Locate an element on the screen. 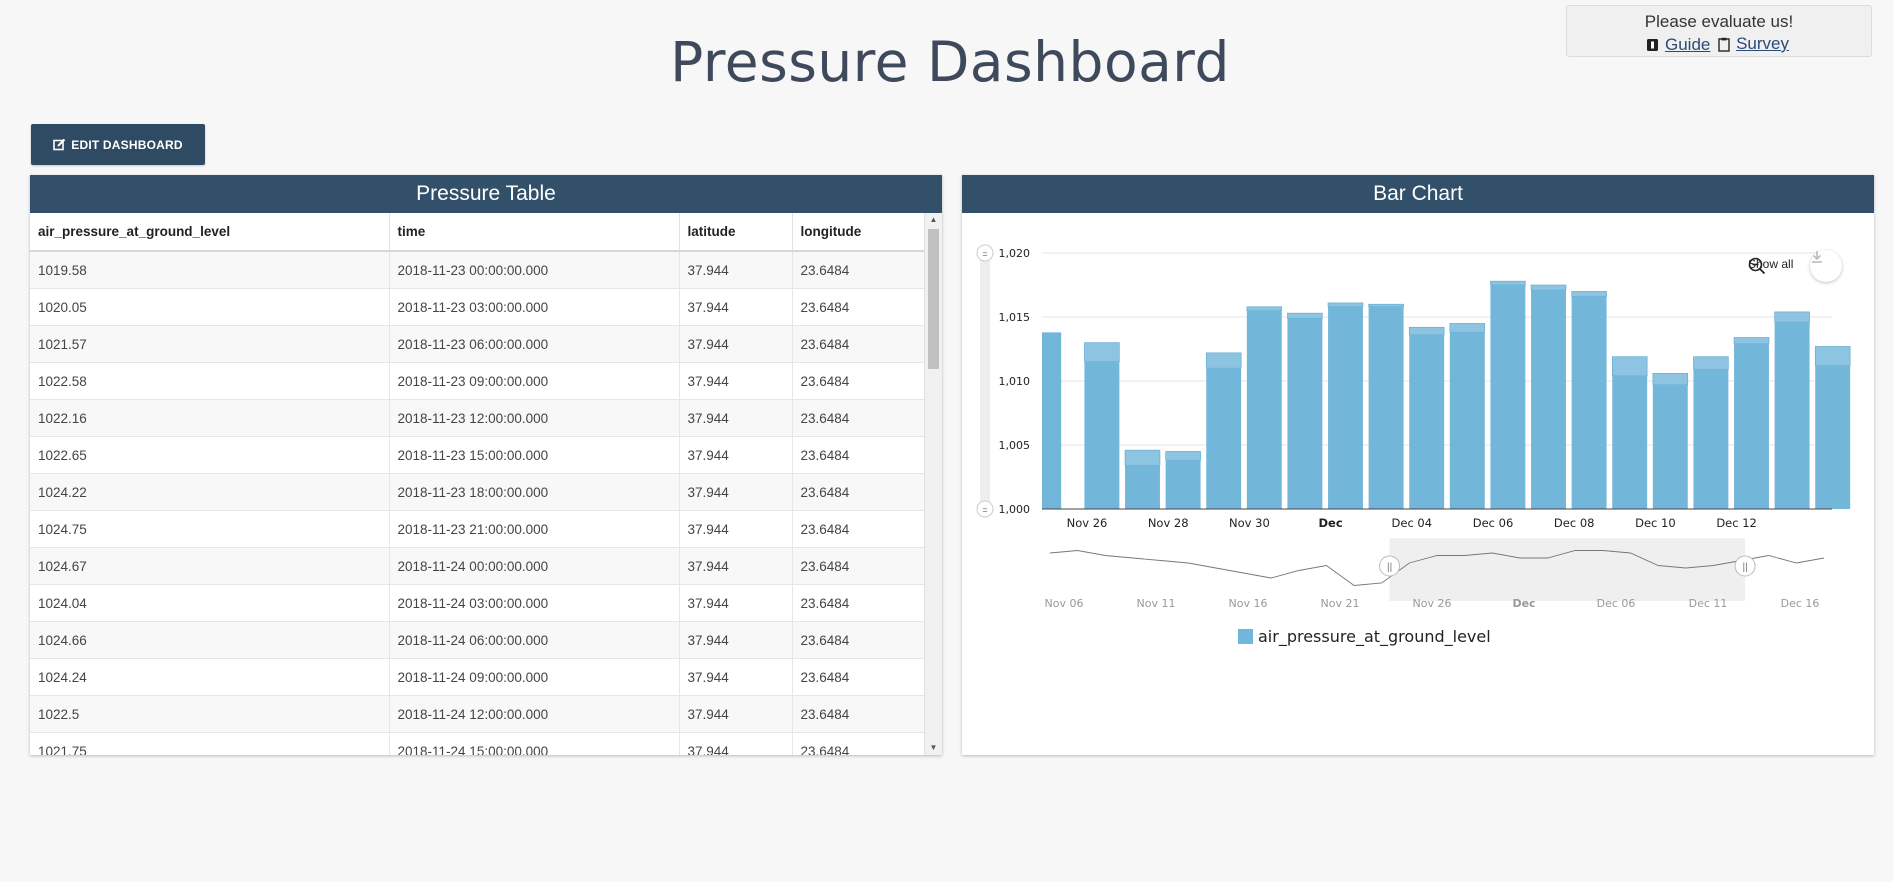 The width and height of the screenshot is (1893, 882). x-tick-label: Nov 28 is located at coordinates (1168, 523).